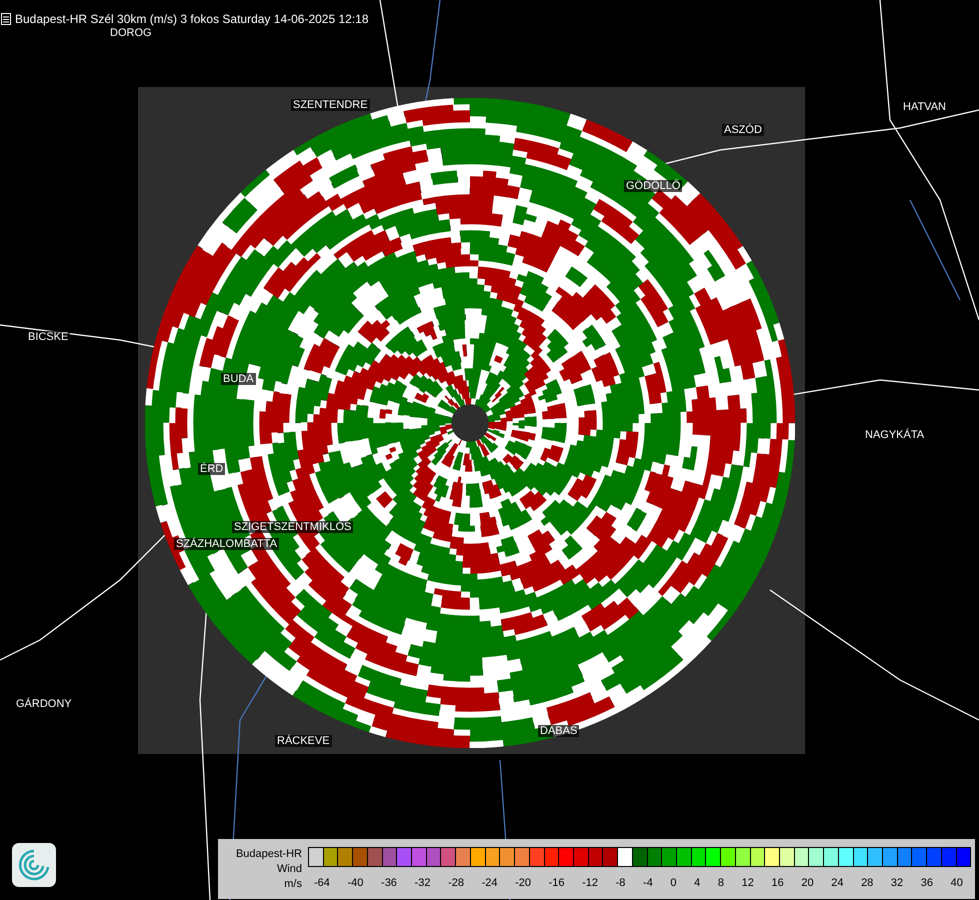 The height and width of the screenshot is (900, 979). What do you see at coordinates (673, 883) in the screenshot?
I see `scale-tick-label: 0` at bounding box center [673, 883].